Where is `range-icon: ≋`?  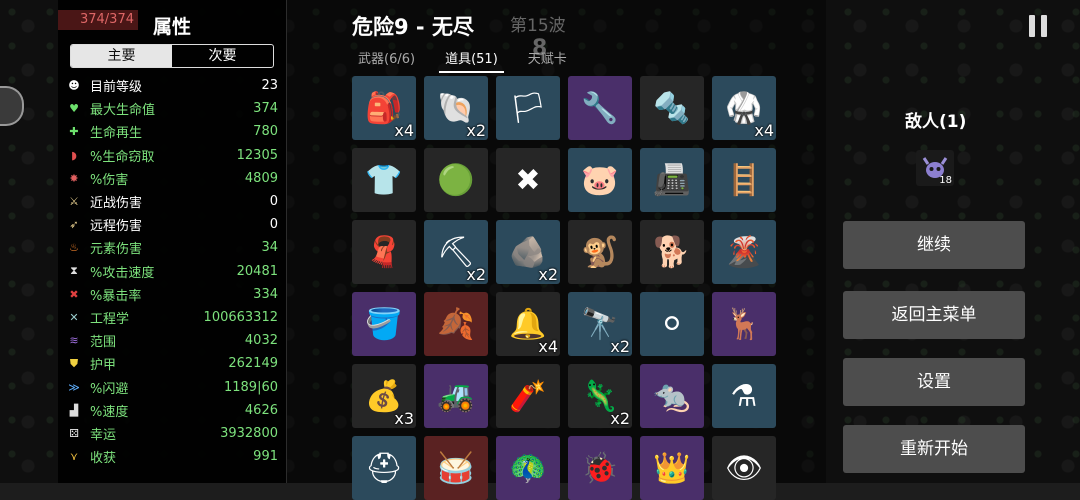
range-icon: ≋ is located at coordinates (74, 341).